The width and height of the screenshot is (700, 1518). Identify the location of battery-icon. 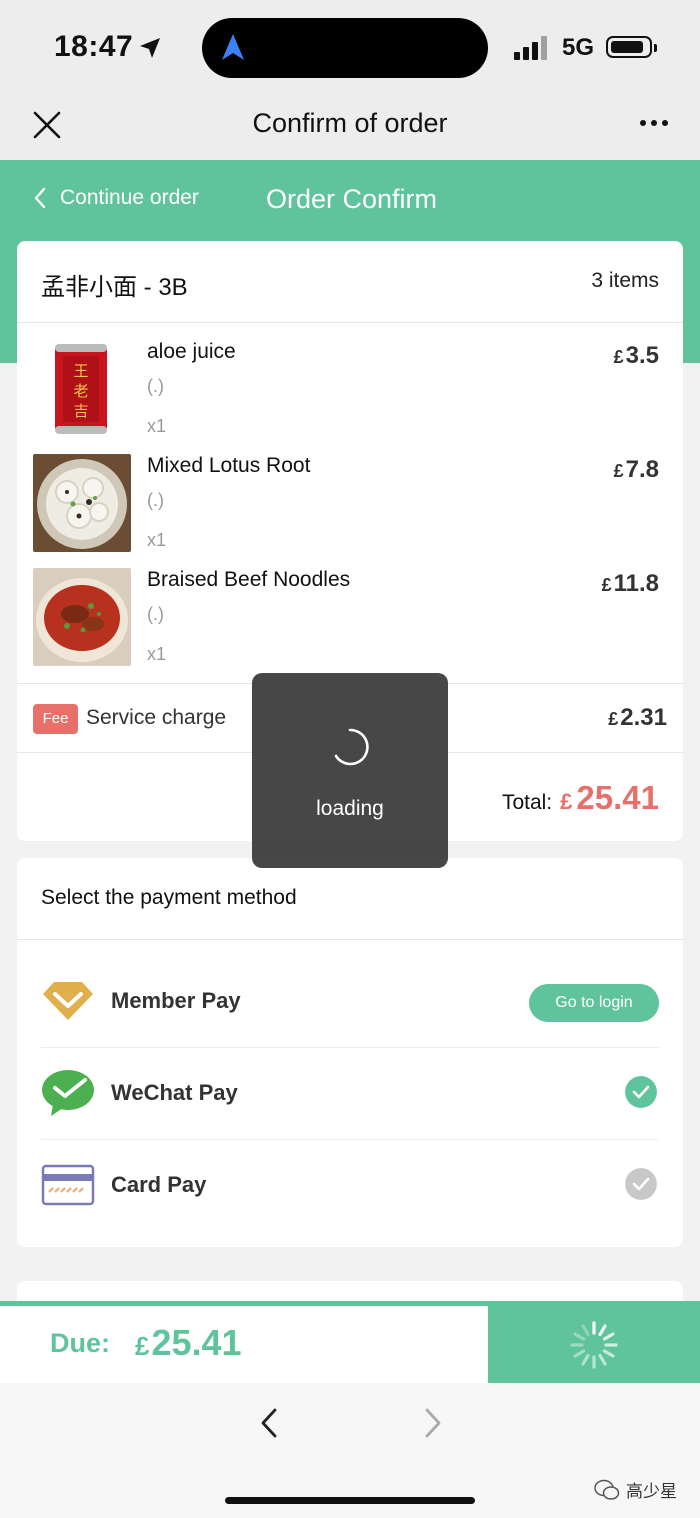
(631, 47).